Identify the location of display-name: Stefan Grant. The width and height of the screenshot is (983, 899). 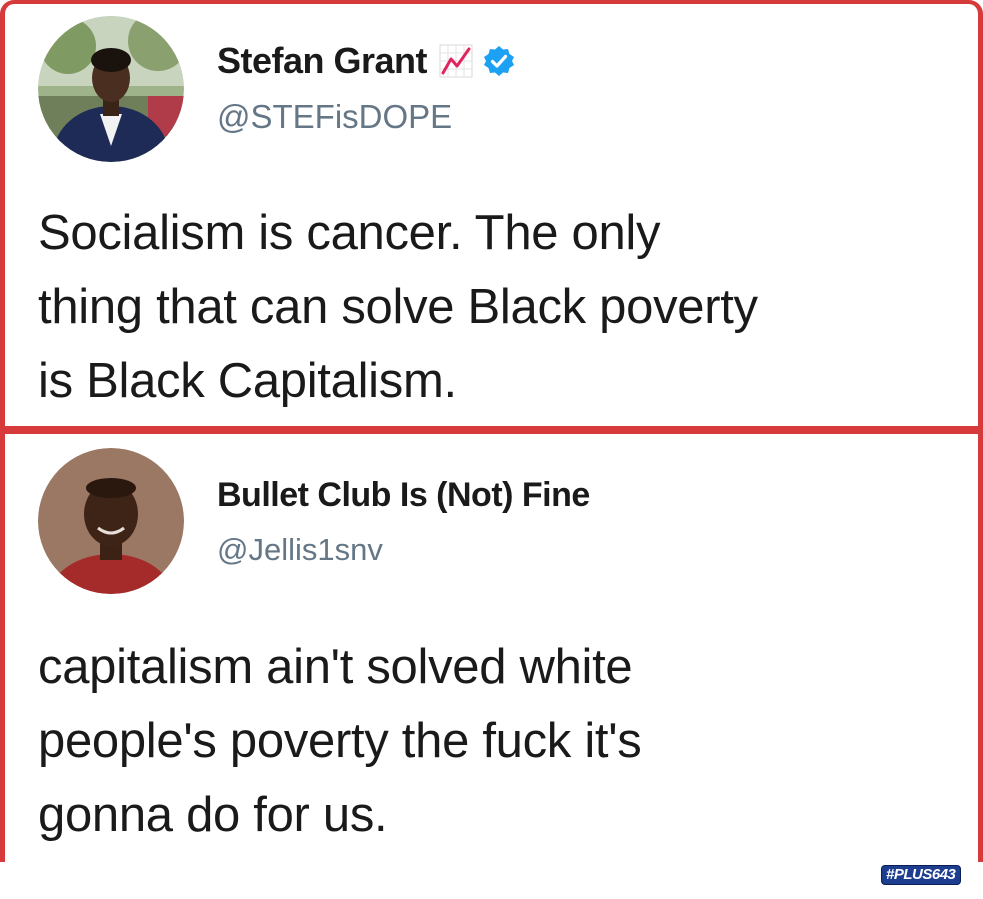
(322, 61).